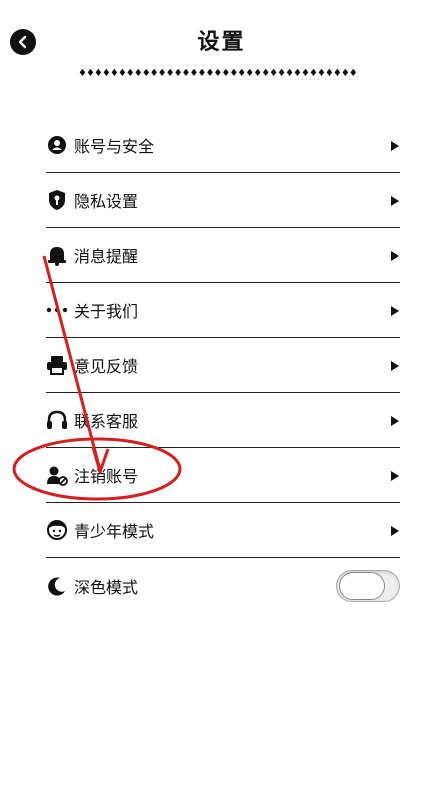 The image size is (443, 789). Describe the element at coordinates (114, 531) in the screenshot. I see `settings-item-label: 青少年模式` at that location.